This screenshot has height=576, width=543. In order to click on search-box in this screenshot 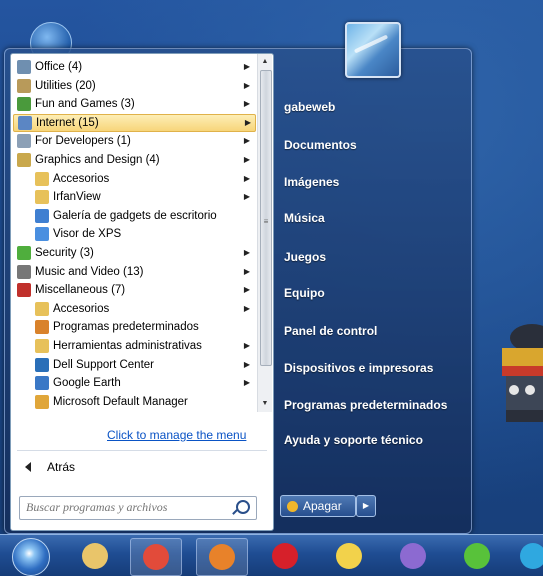, I will do `click(138, 508)`.